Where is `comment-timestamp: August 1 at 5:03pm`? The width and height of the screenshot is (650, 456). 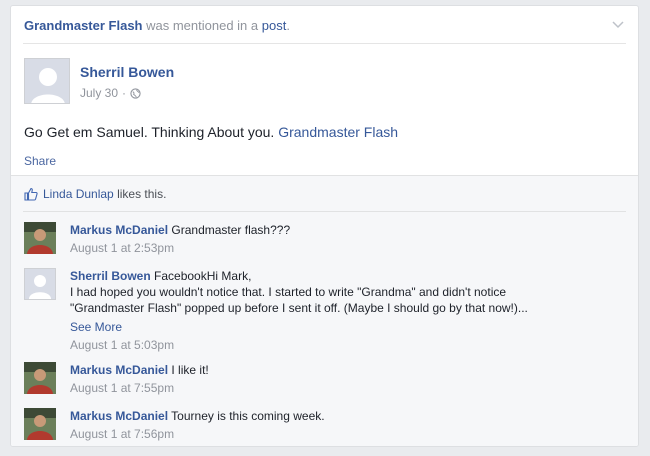 comment-timestamp: August 1 at 5:03pm is located at coordinates (299, 345).